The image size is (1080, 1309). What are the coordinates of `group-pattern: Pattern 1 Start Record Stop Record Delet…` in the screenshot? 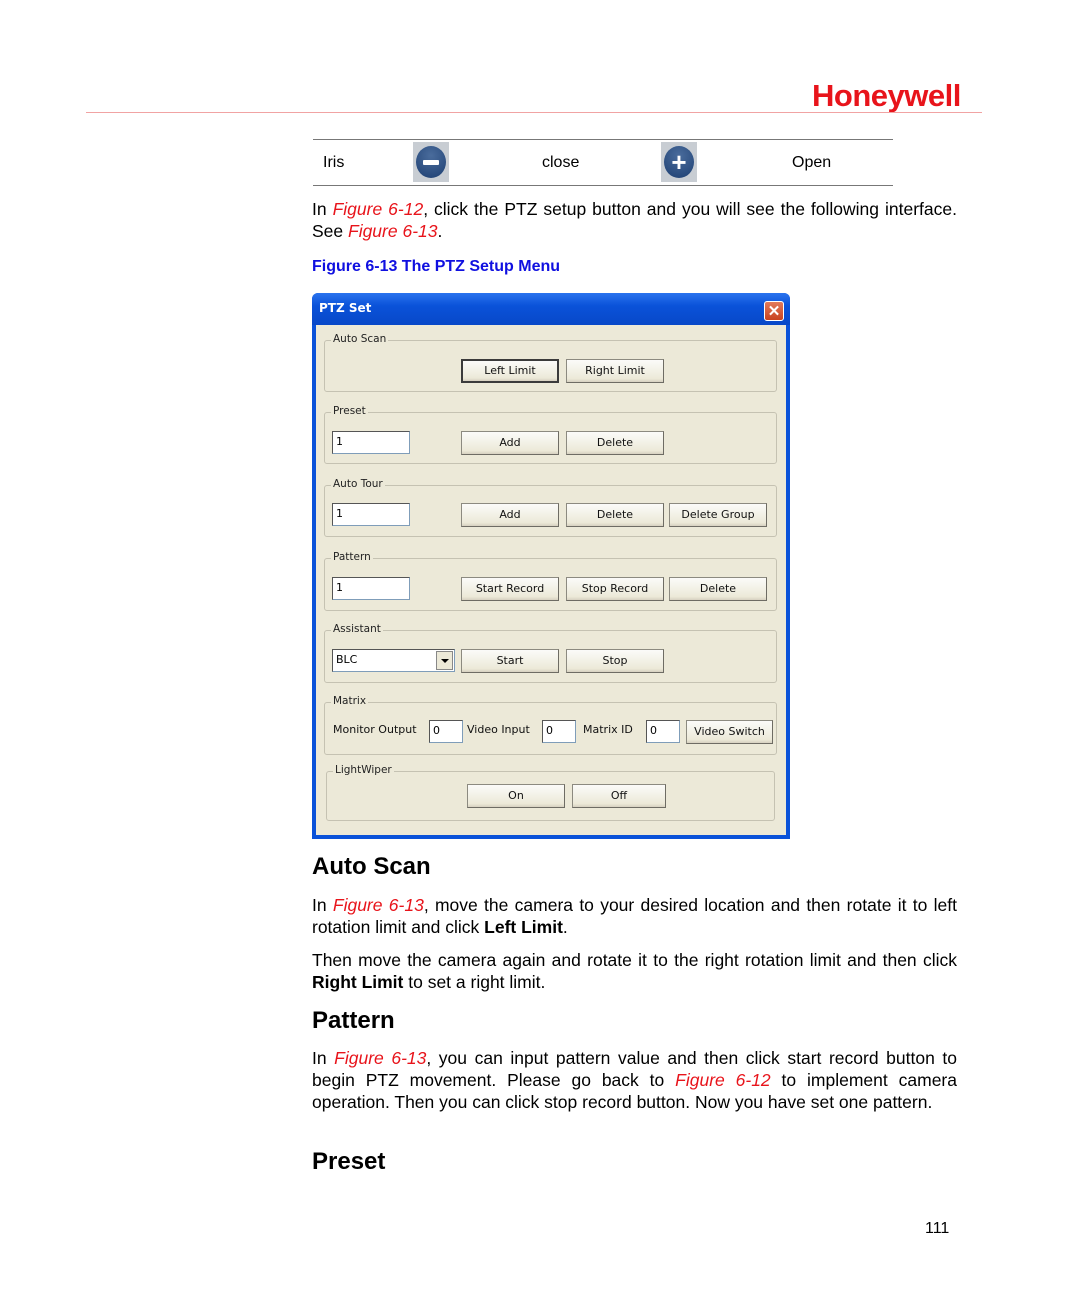 It's located at (550, 581).